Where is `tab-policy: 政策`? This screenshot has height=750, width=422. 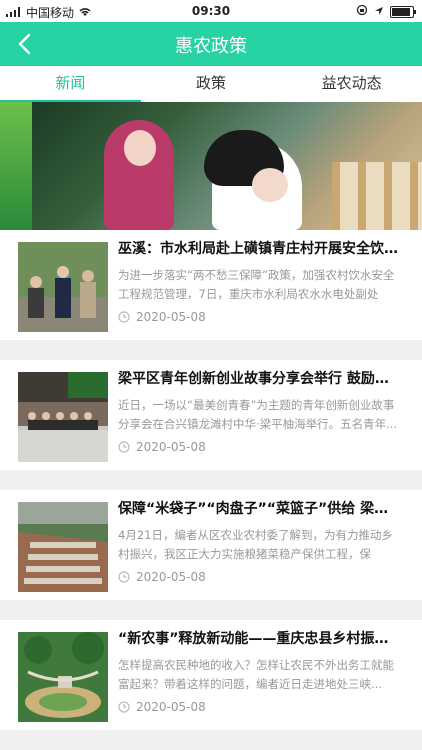 tab-policy: 政策 is located at coordinates (211, 84).